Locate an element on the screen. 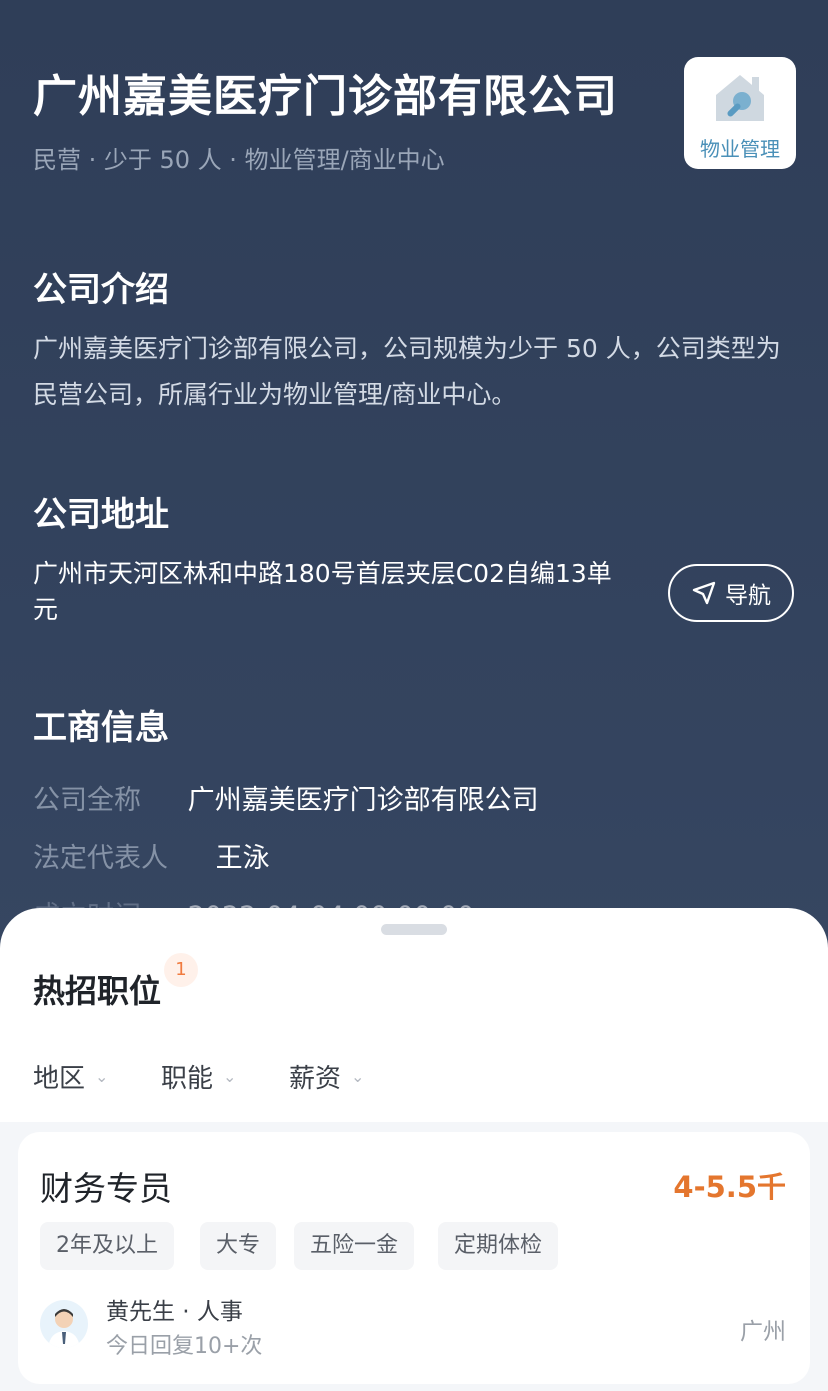 The width and height of the screenshot is (828, 1391). company-meta: 民营 · 少于 50 人 · 物业管理/商业中心 is located at coordinates (239, 160).